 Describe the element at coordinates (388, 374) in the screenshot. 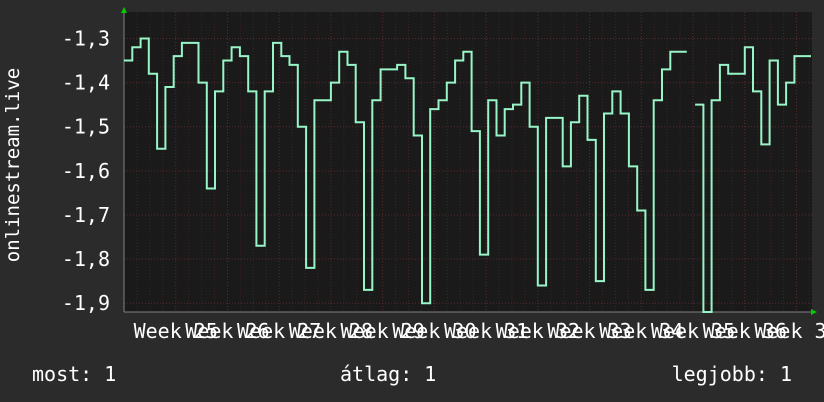

I see `stat-average: átlag: 1` at that location.